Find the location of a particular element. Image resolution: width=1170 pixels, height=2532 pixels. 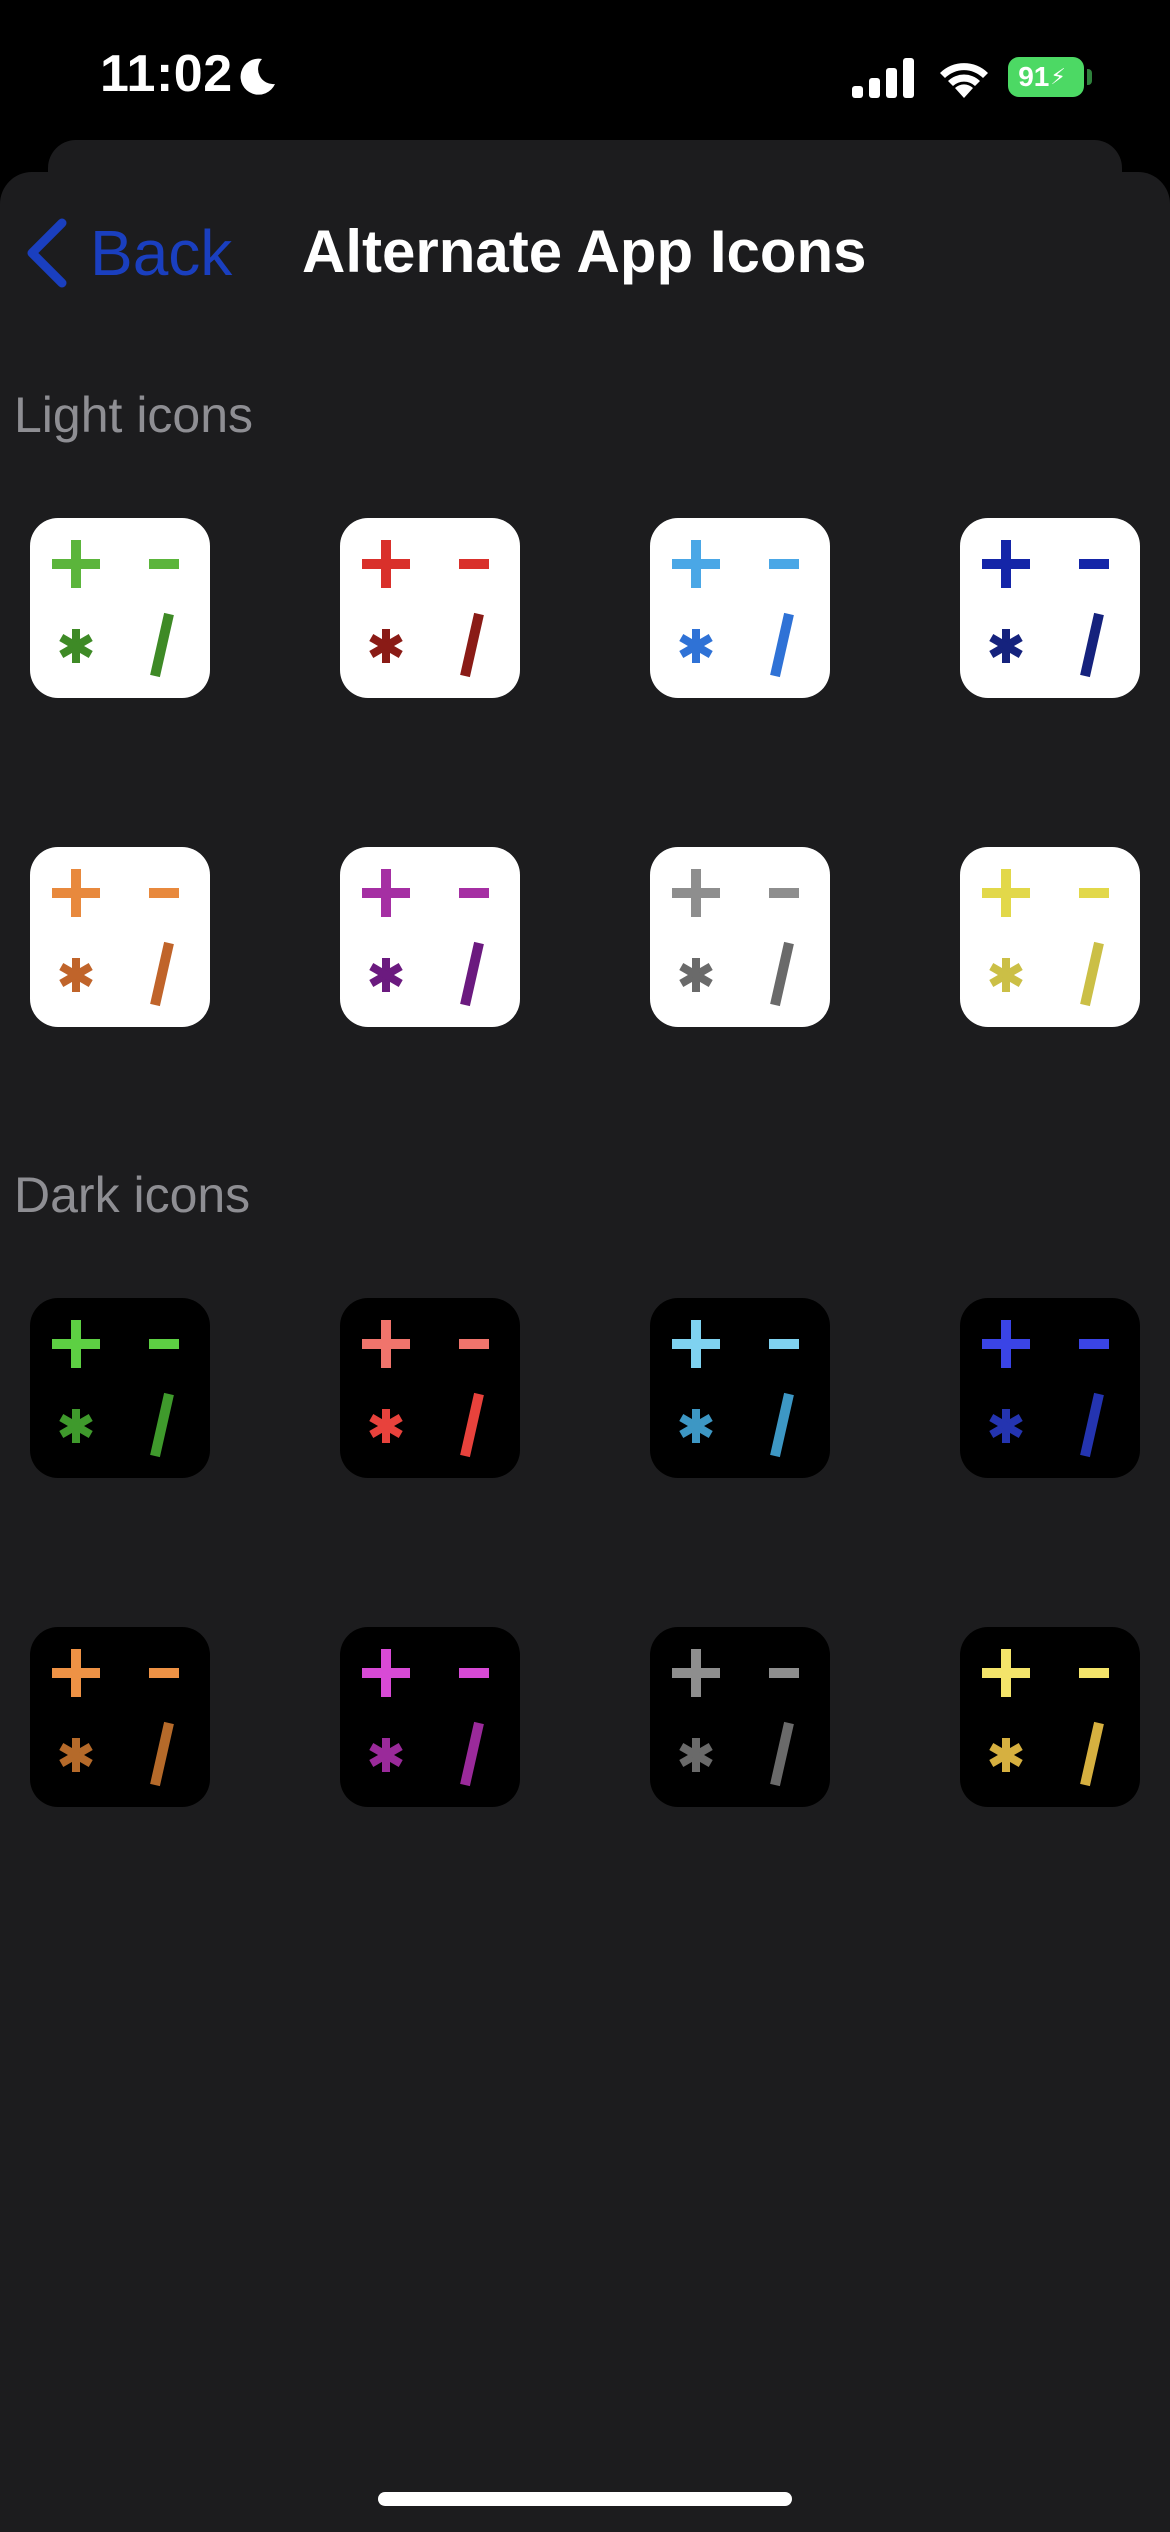

section-title-dark: Dark icons is located at coordinates (132, 1195).